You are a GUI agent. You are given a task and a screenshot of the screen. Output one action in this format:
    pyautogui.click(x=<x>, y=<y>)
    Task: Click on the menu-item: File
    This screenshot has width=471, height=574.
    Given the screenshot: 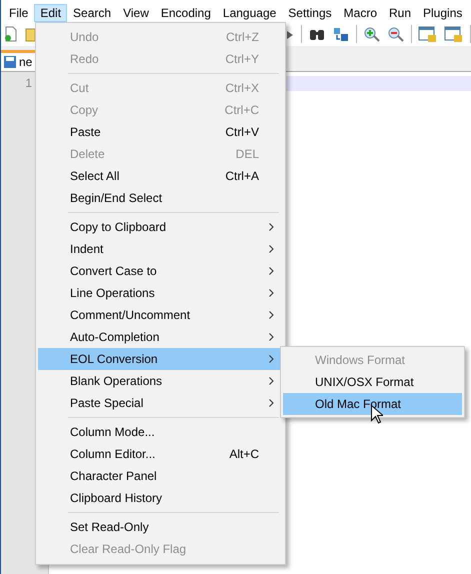 What is the action you would take?
    pyautogui.click(x=18, y=13)
    